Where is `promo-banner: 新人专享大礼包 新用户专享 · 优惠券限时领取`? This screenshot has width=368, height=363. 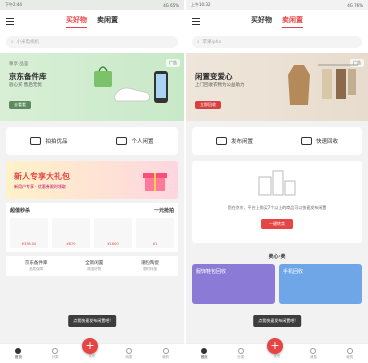 promo-banner: 新人专享大礼包 新用户专享 · 优惠券限时领取 is located at coordinates (92, 180).